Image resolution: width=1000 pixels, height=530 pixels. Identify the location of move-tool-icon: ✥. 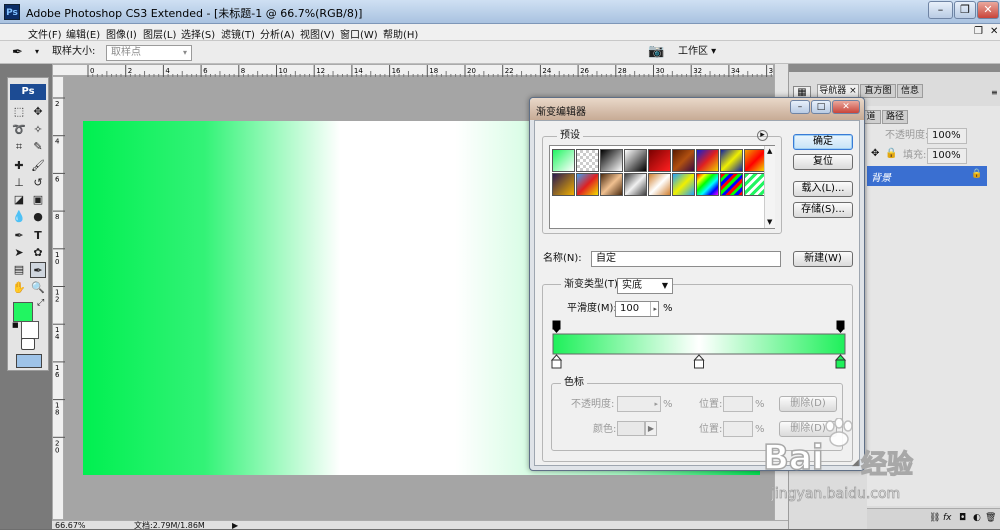
(38, 112).